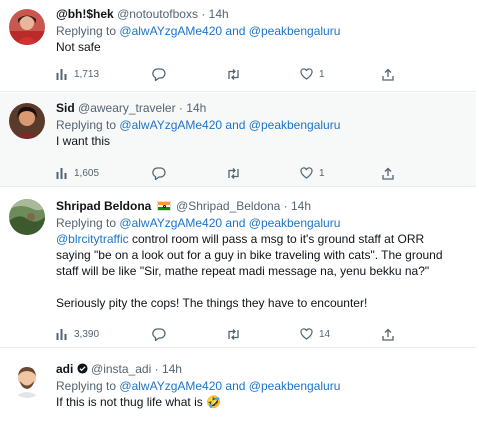 The height and width of the screenshot is (422, 479). What do you see at coordinates (87, 334) in the screenshot?
I see `views-count: 3,390` at bounding box center [87, 334].